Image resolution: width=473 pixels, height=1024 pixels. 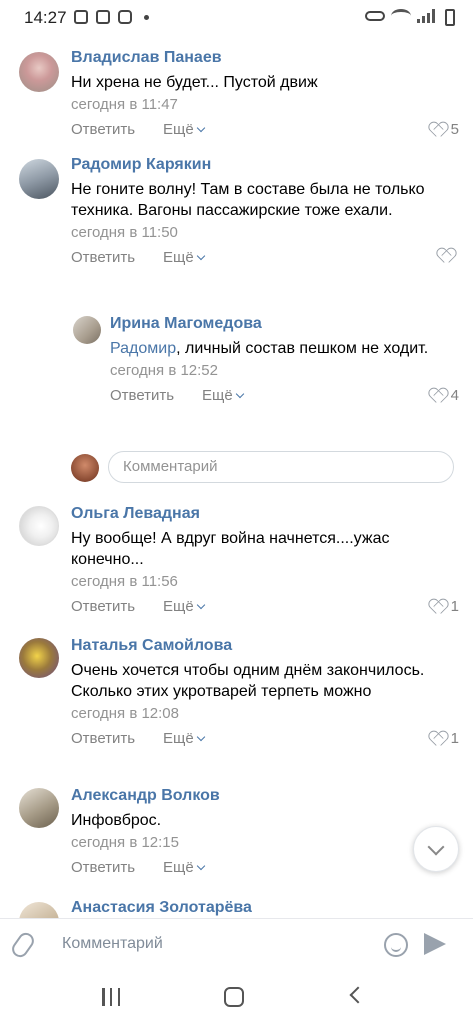 I want to click on comment-author: Анастасия Золотарёва, so click(x=265, y=908).